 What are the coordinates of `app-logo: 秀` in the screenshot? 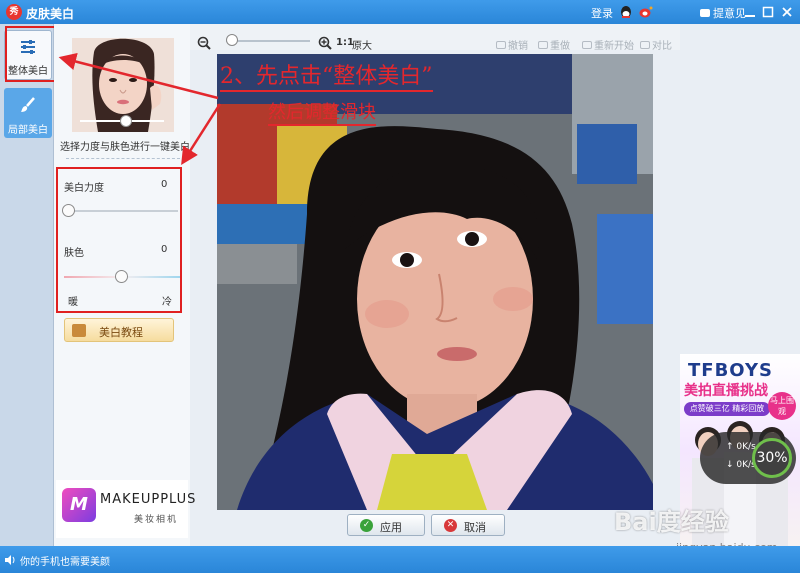 It's located at (14, 12).